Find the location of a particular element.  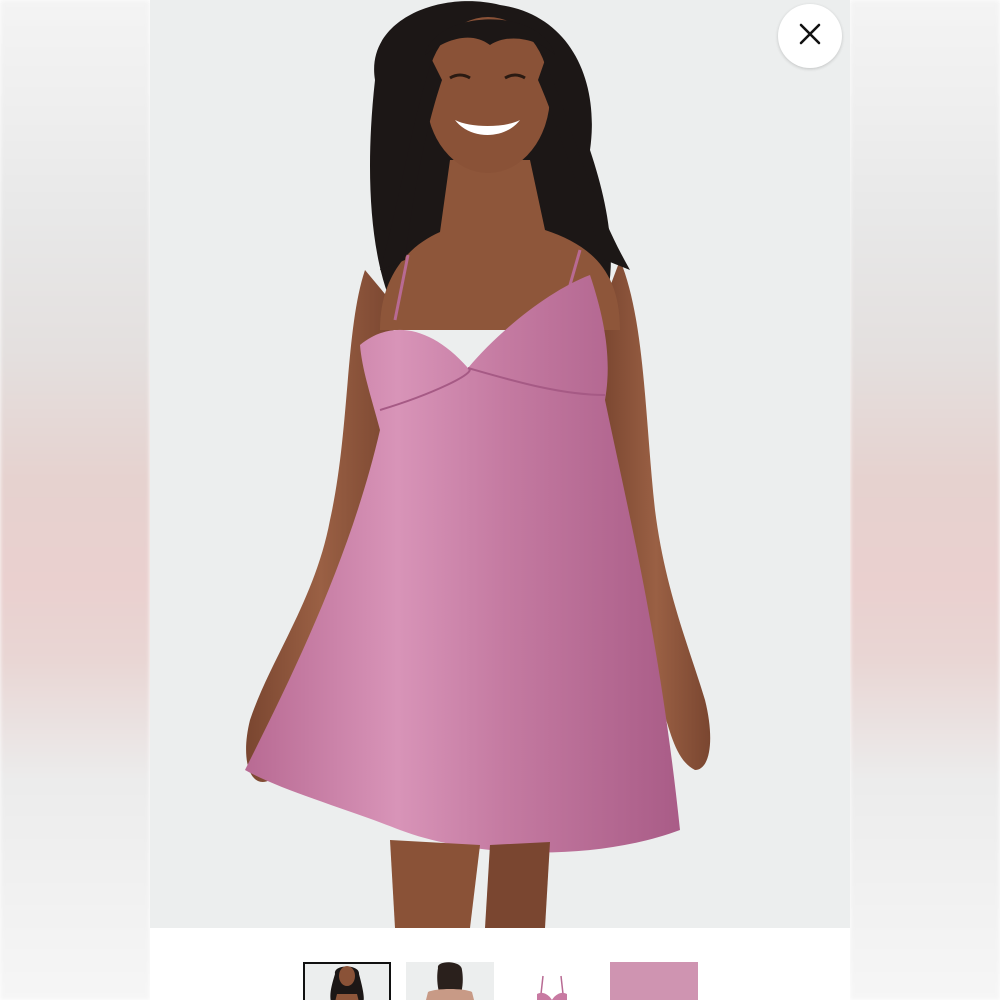

thumbnail-strip is located at coordinates (500, 964).